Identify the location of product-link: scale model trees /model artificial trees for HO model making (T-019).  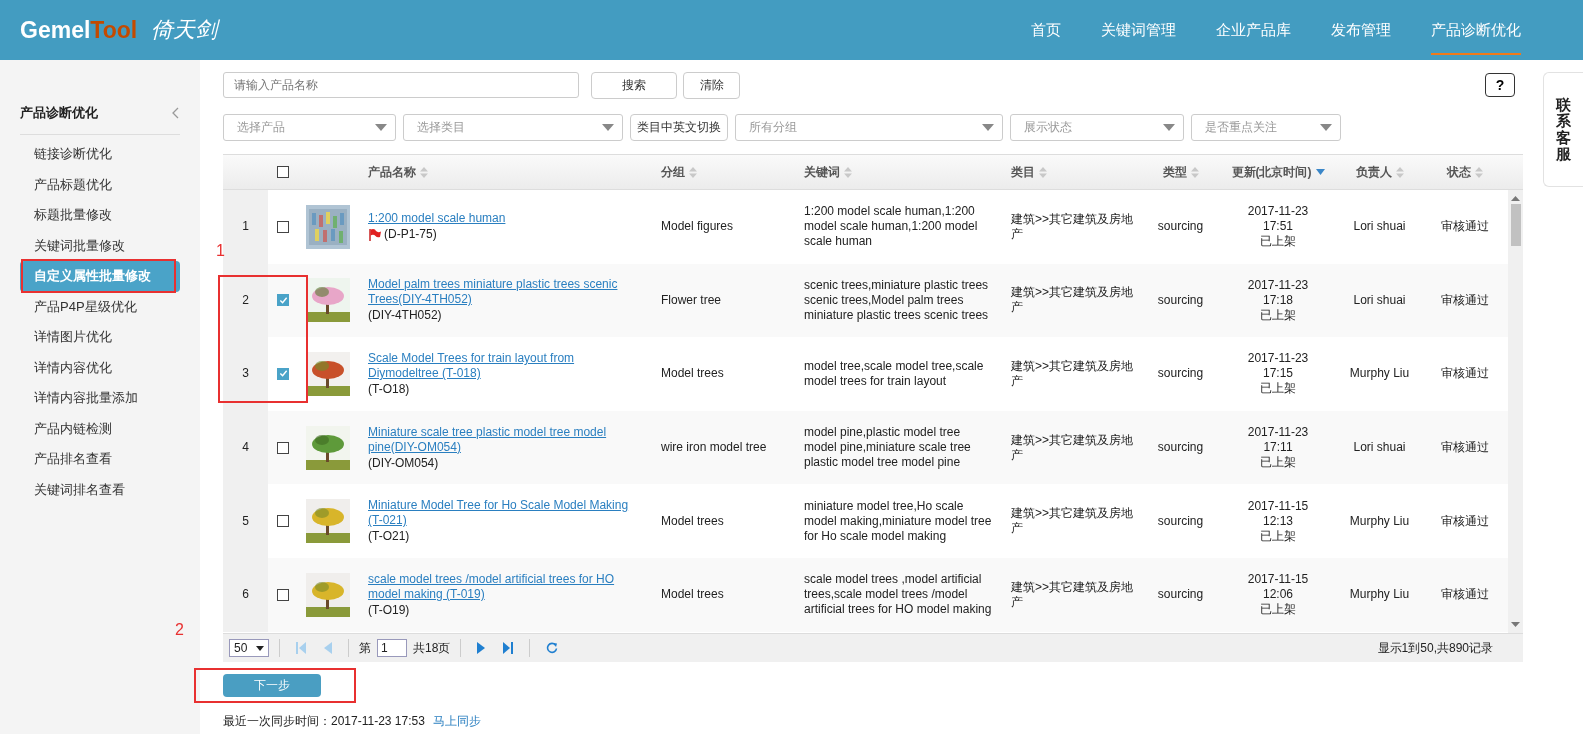
(506, 586).